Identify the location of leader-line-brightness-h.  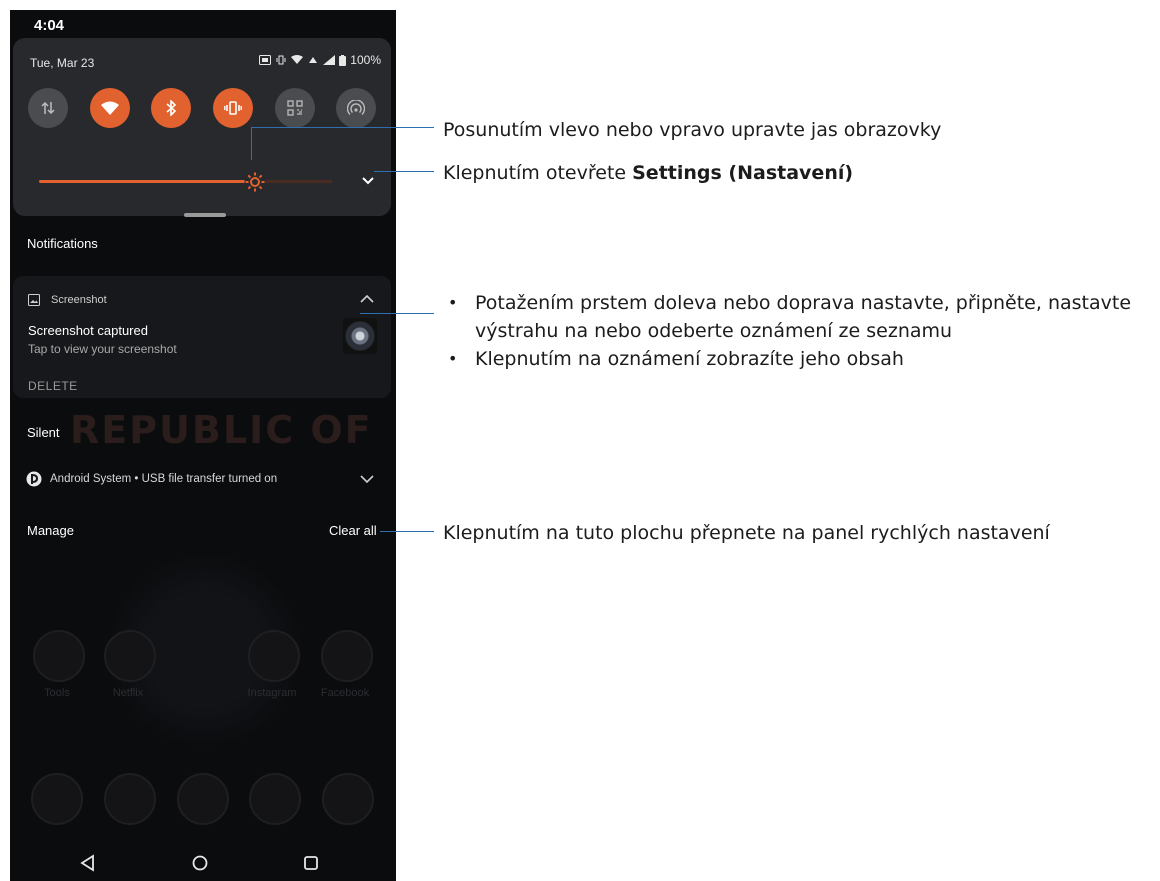
(342, 127).